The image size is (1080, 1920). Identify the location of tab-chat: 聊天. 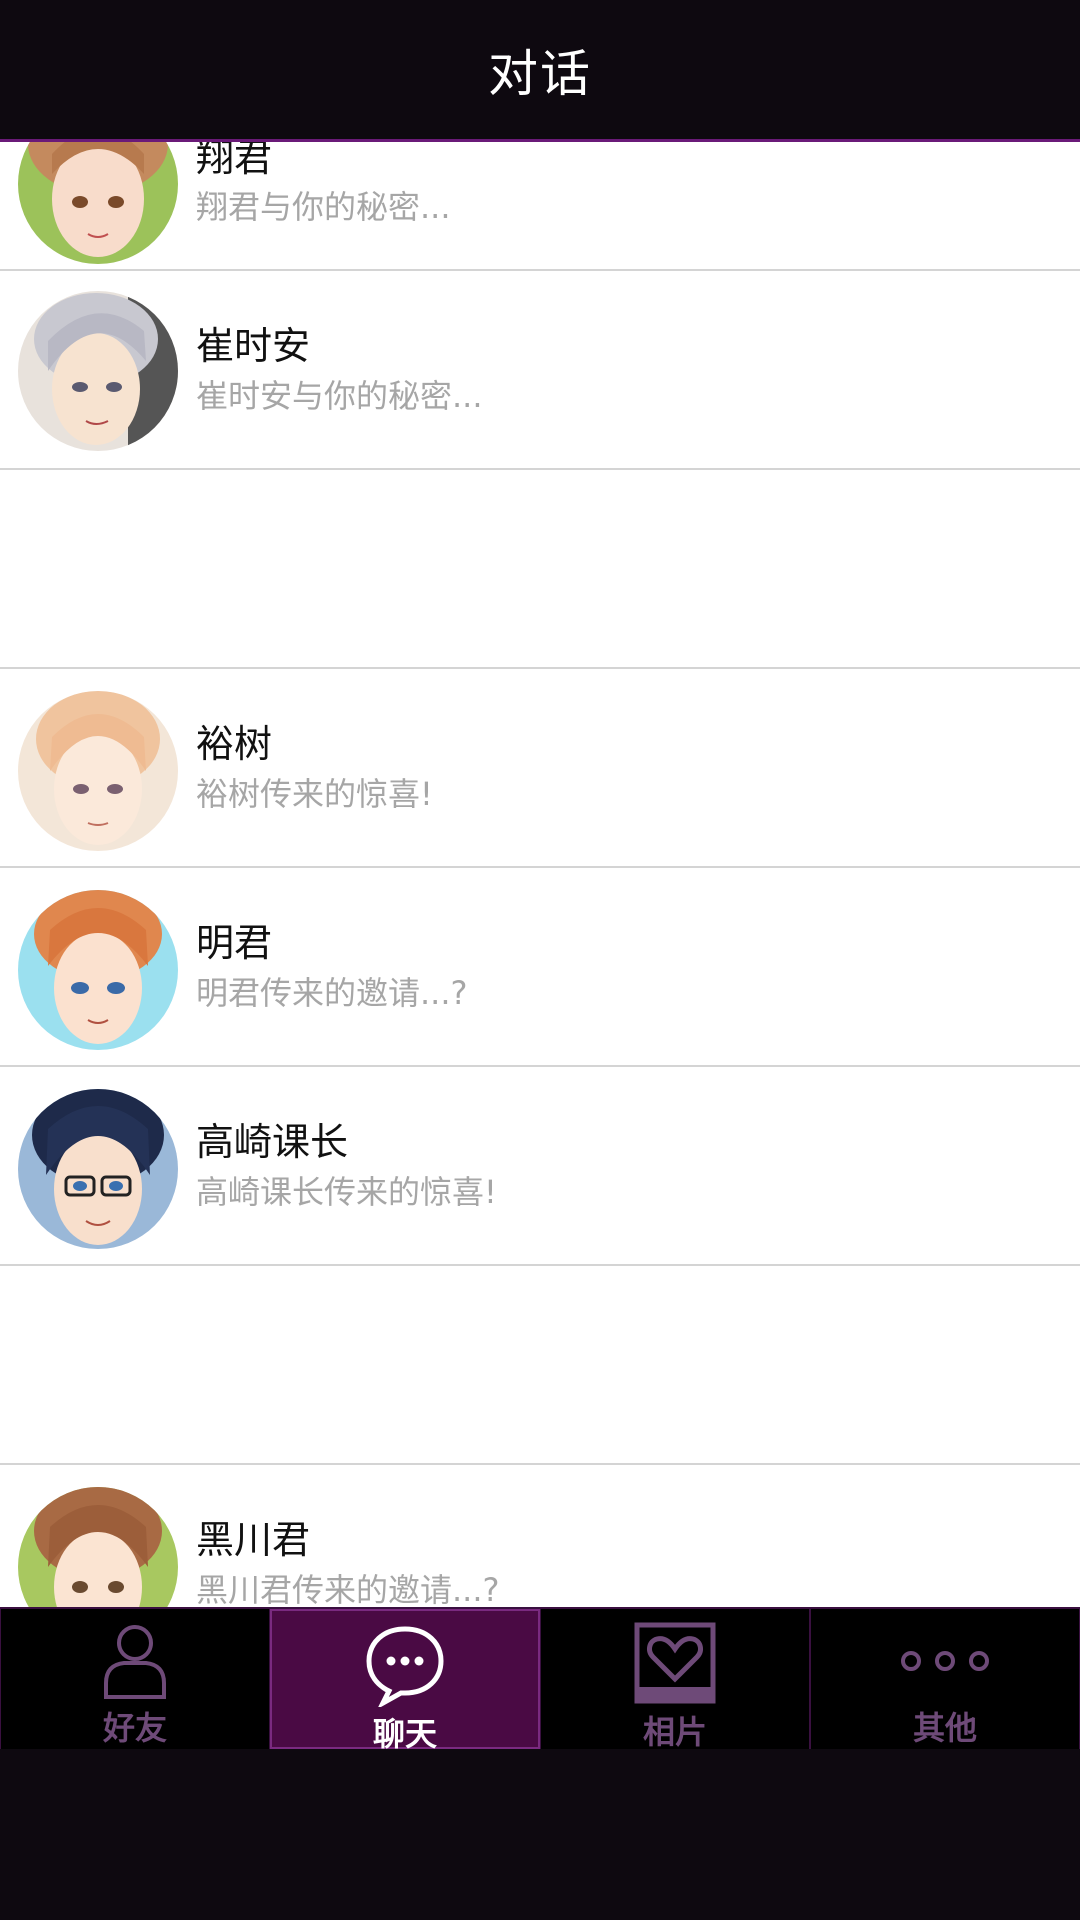
(405, 1681).